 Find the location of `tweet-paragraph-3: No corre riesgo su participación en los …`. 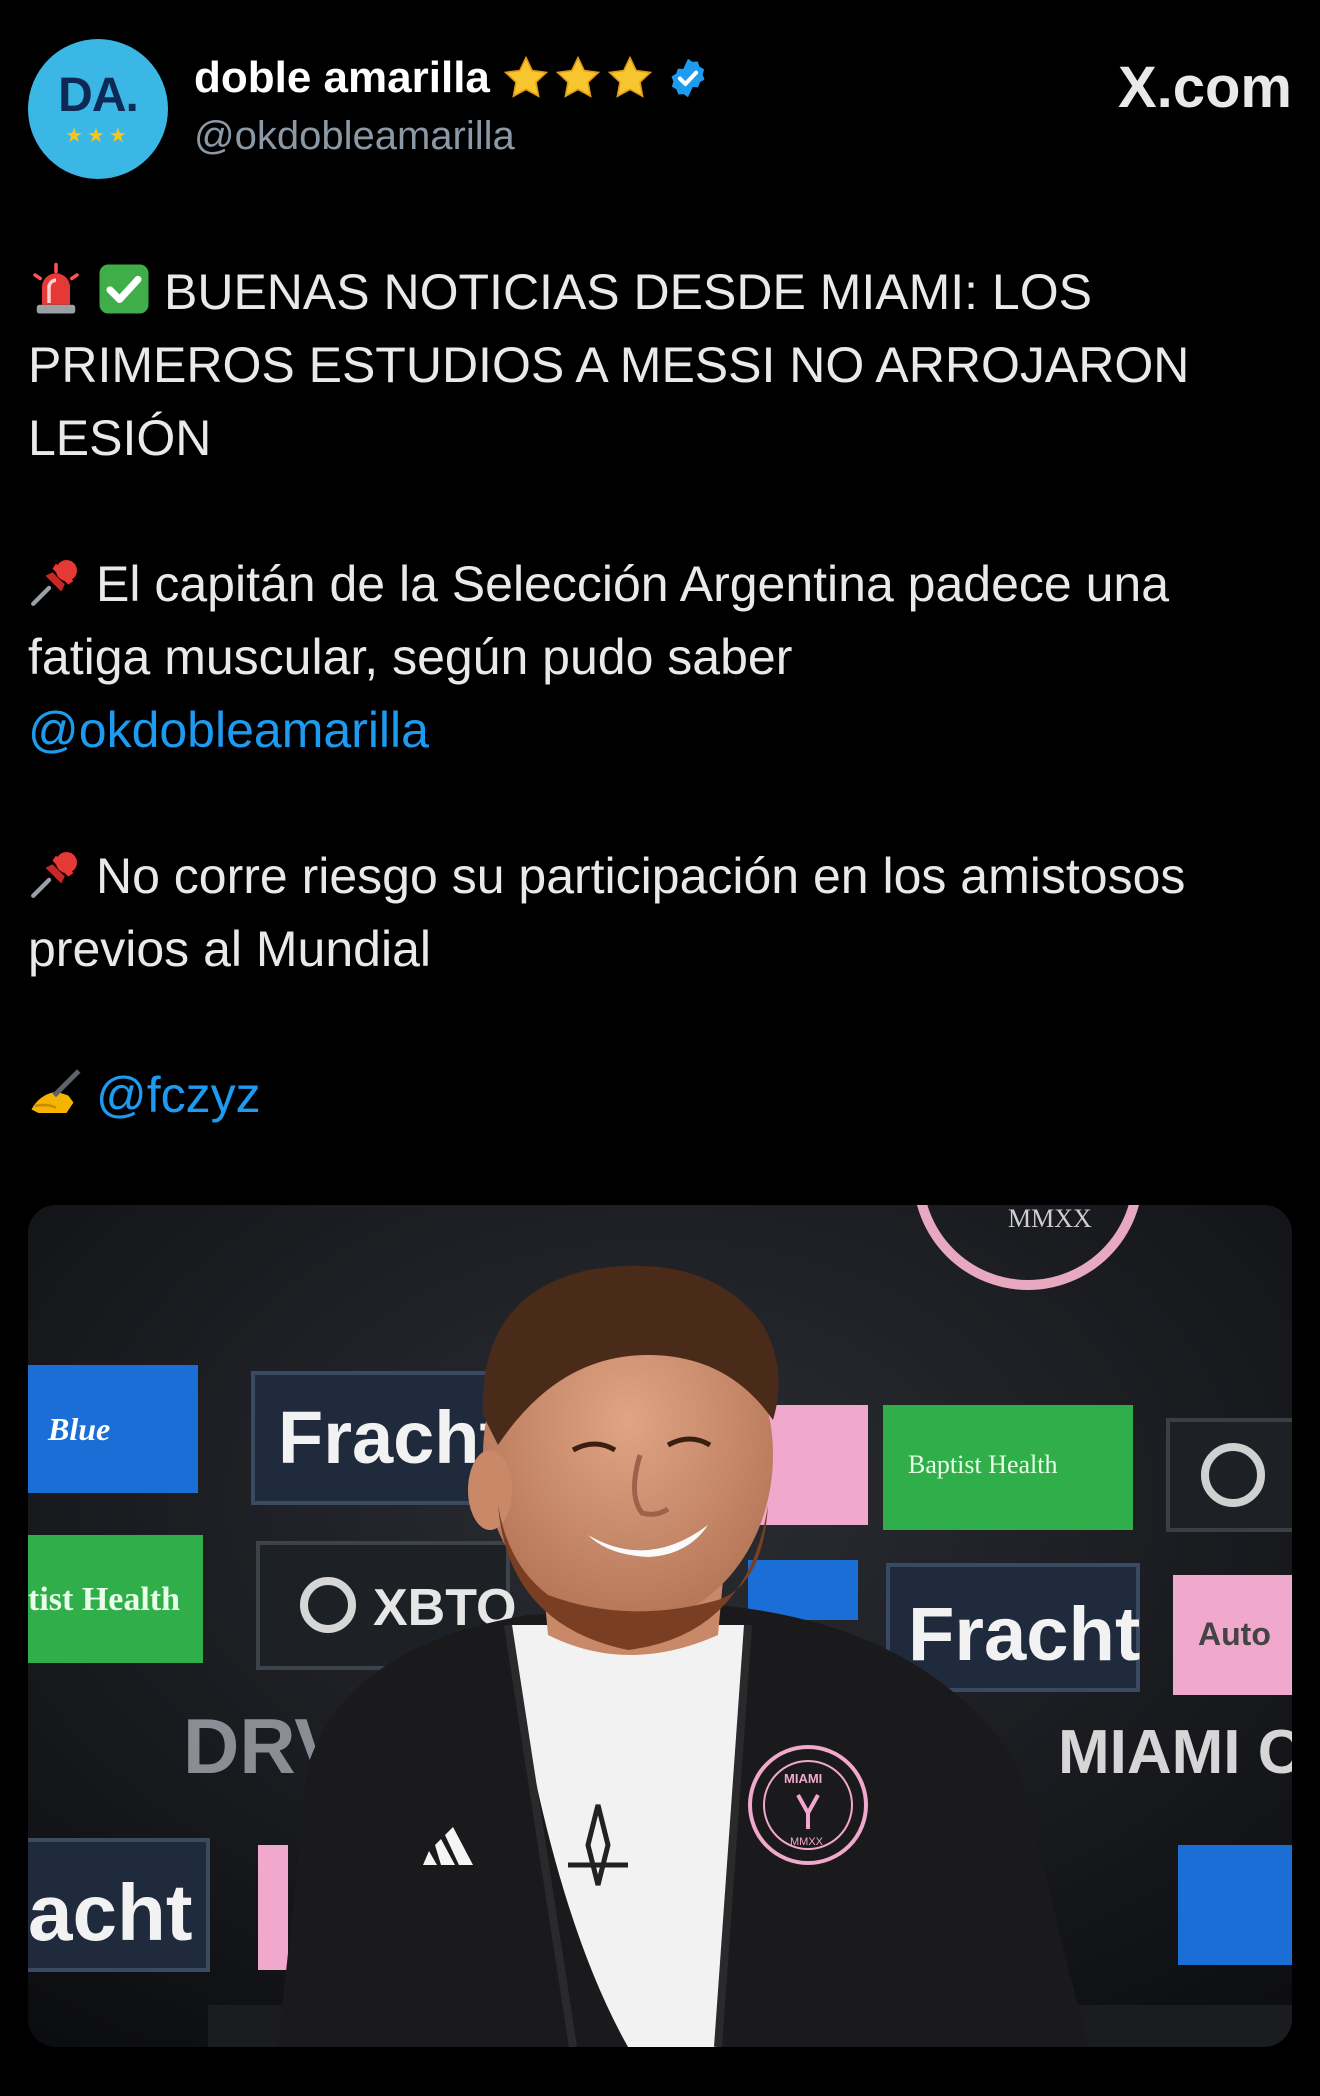

tweet-paragraph-3: No corre riesgo su participación en los … is located at coordinates (663, 913).